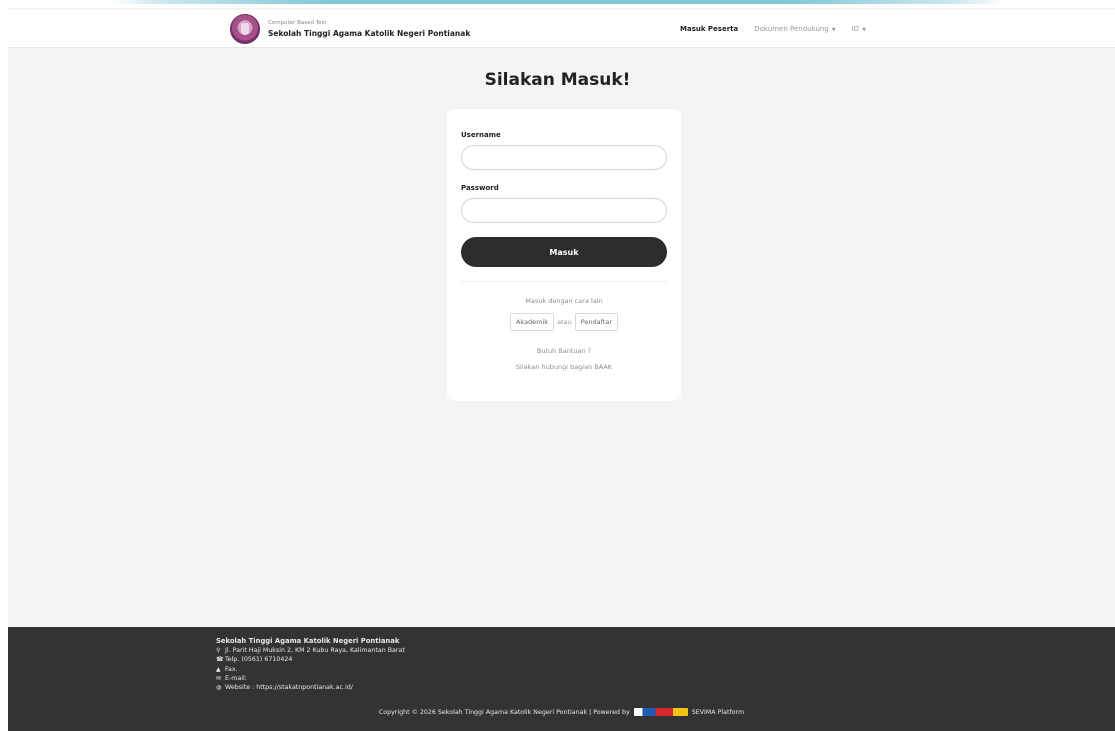 The width and height of the screenshot is (1115, 731). What do you see at coordinates (564, 281) in the screenshot?
I see `divider` at bounding box center [564, 281].